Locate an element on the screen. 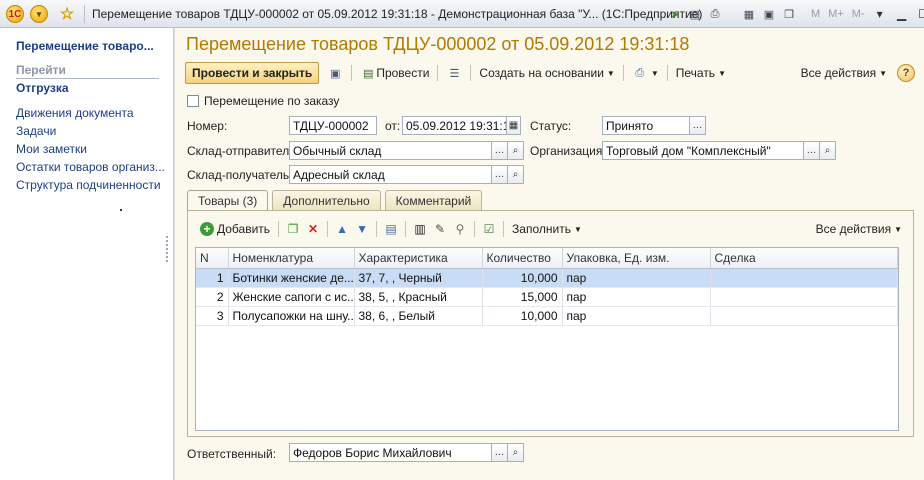 The height and width of the screenshot is (480, 924). save-button: ▣ is located at coordinates (335, 73).